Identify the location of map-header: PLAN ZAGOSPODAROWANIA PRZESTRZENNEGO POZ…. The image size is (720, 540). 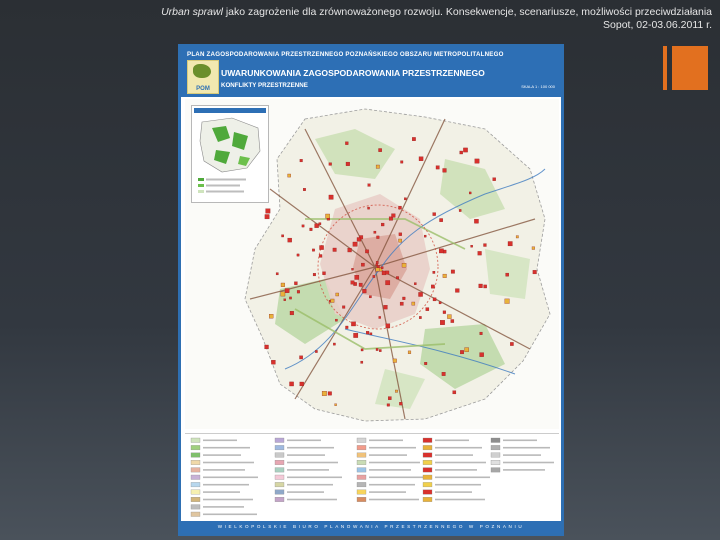
(371, 72).